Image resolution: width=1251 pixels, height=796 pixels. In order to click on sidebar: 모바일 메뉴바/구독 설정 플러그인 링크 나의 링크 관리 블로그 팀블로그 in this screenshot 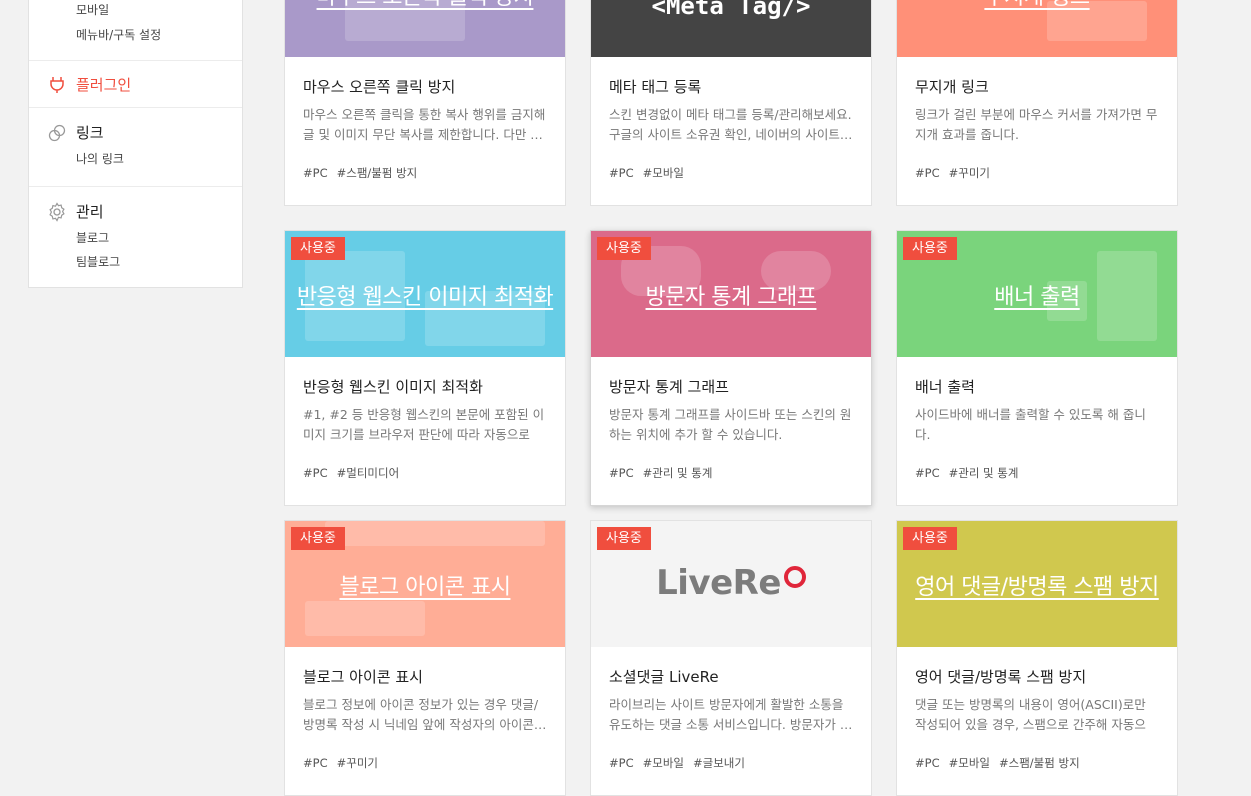, I will do `click(135, 144)`.